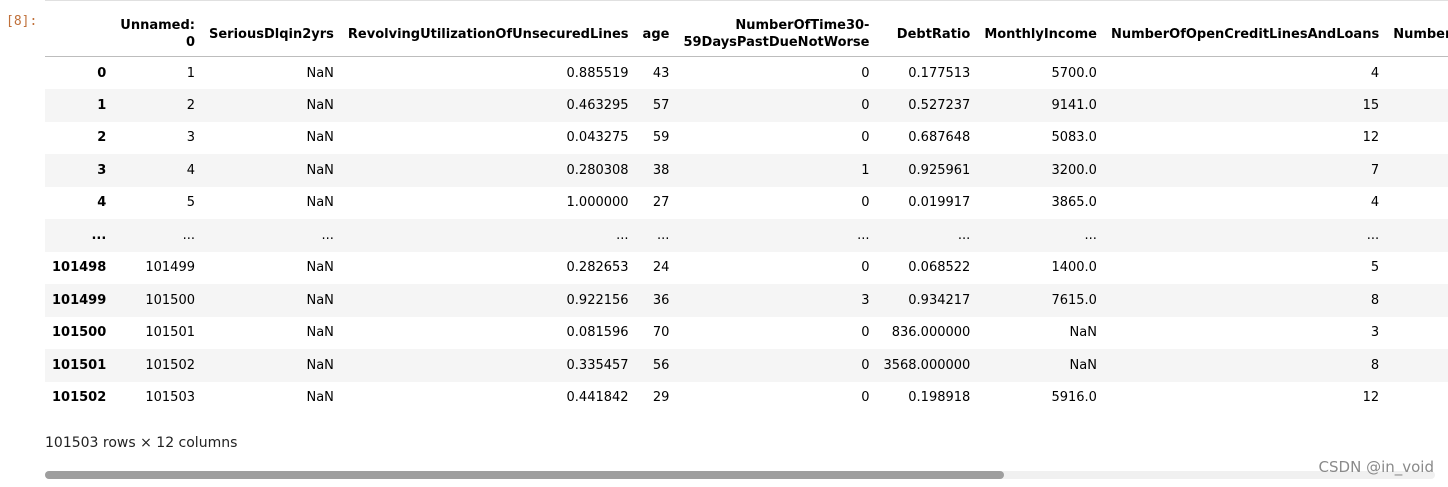  What do you see at coordinates (102, 170) in the screenshot?
I see `row-index: 3` at bounding box center [102, 170].